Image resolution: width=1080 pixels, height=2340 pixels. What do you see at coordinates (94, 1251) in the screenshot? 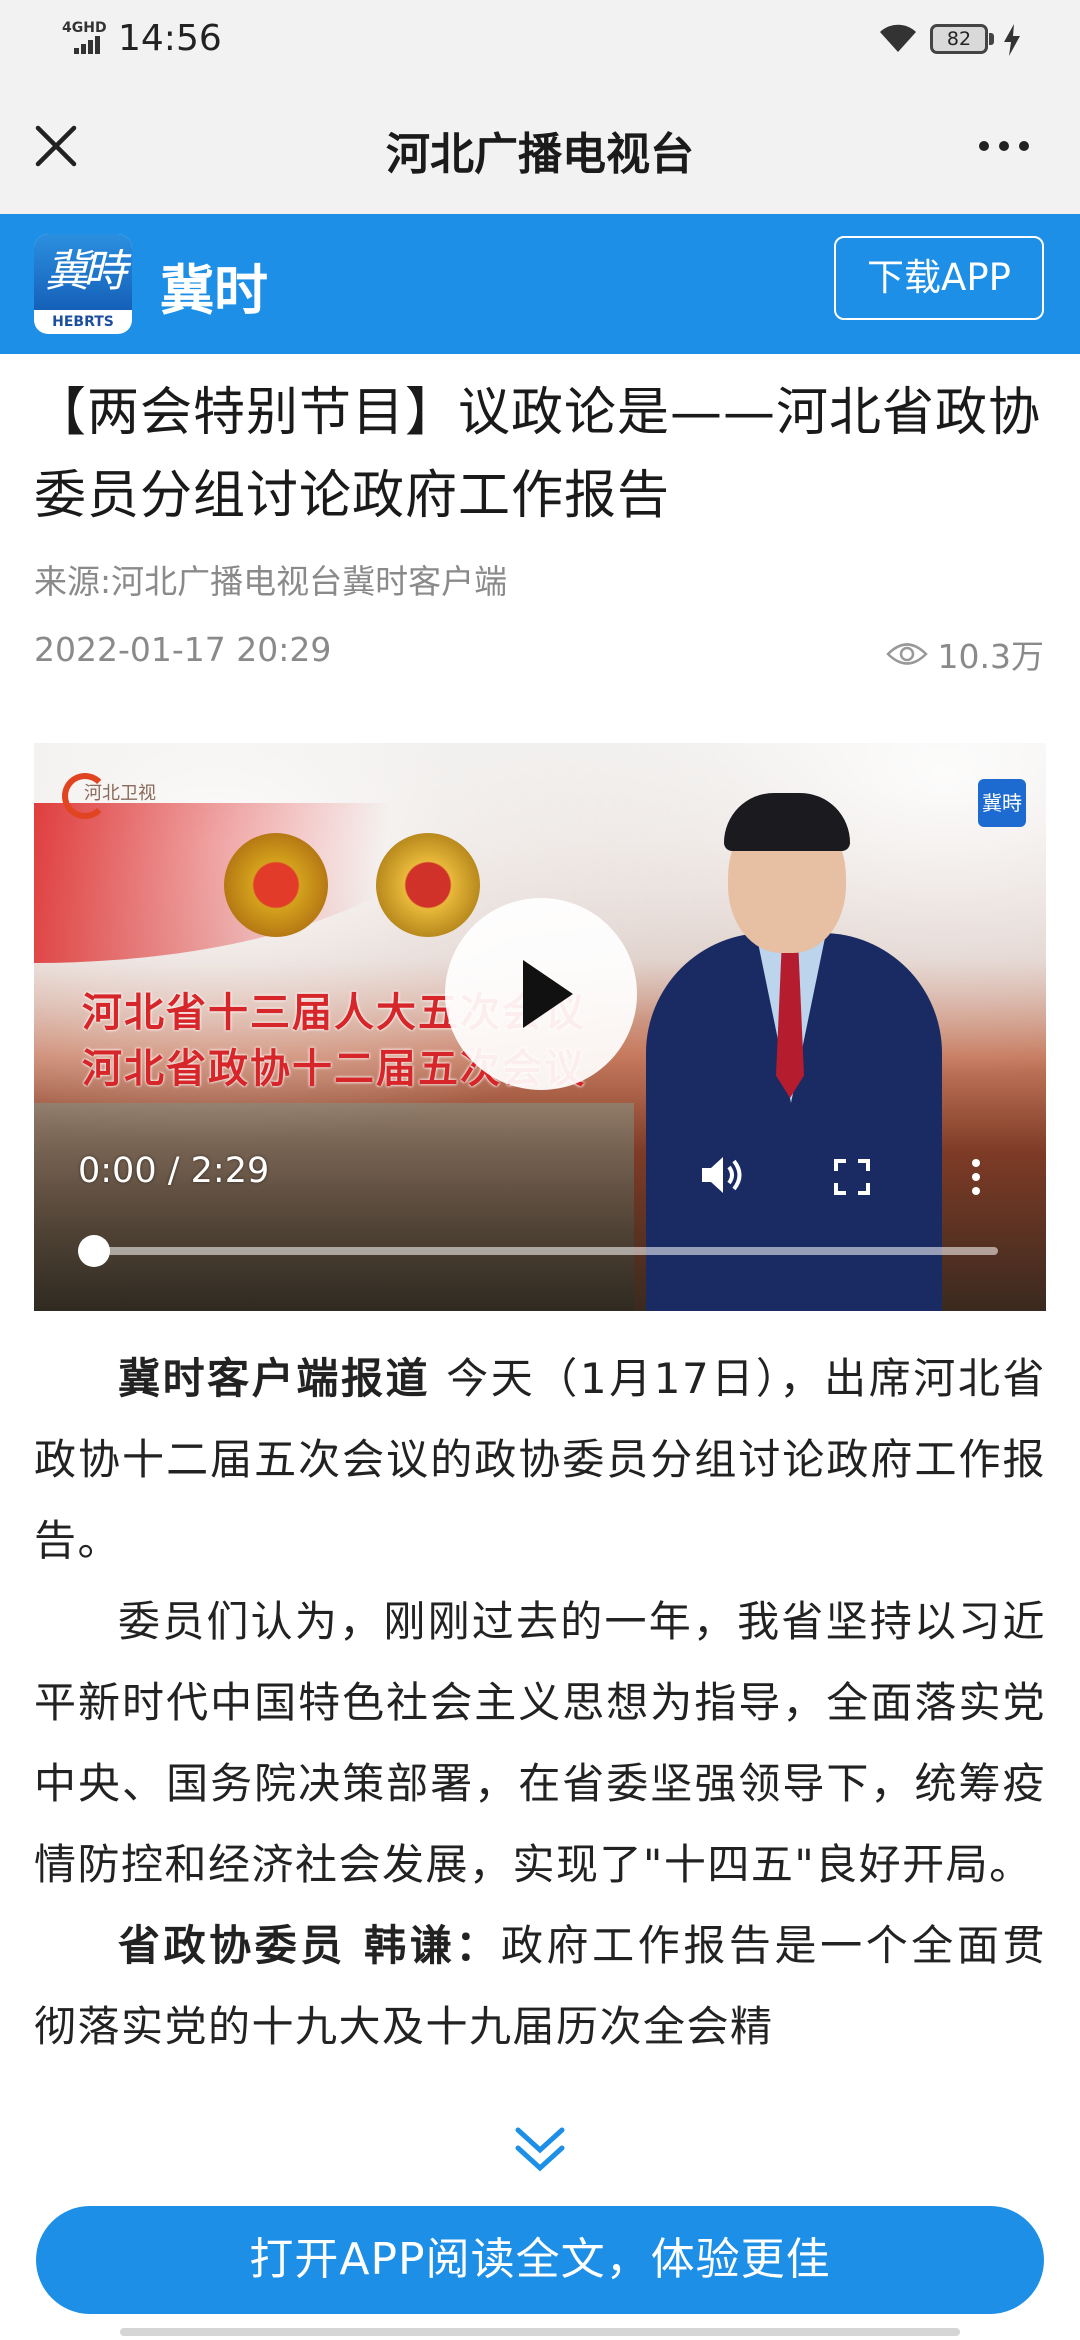
I see `video-progress-thumb` at bounding box center [94, 1251].